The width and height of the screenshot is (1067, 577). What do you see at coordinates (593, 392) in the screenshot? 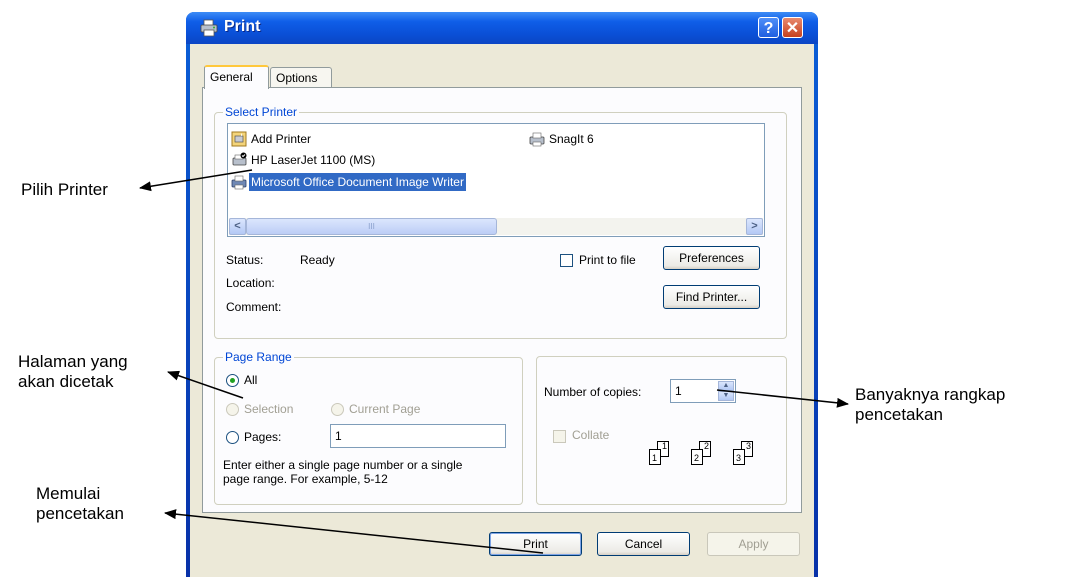
I see `number-of-copies-label: Number of copies:` at bounding box center [593, 392].